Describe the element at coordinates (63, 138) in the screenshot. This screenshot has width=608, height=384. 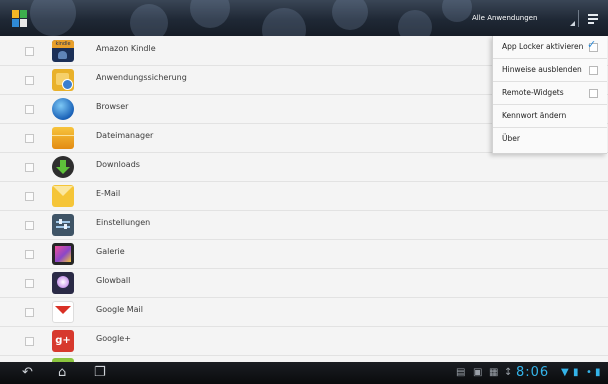
I see `folder-icon` at that location.